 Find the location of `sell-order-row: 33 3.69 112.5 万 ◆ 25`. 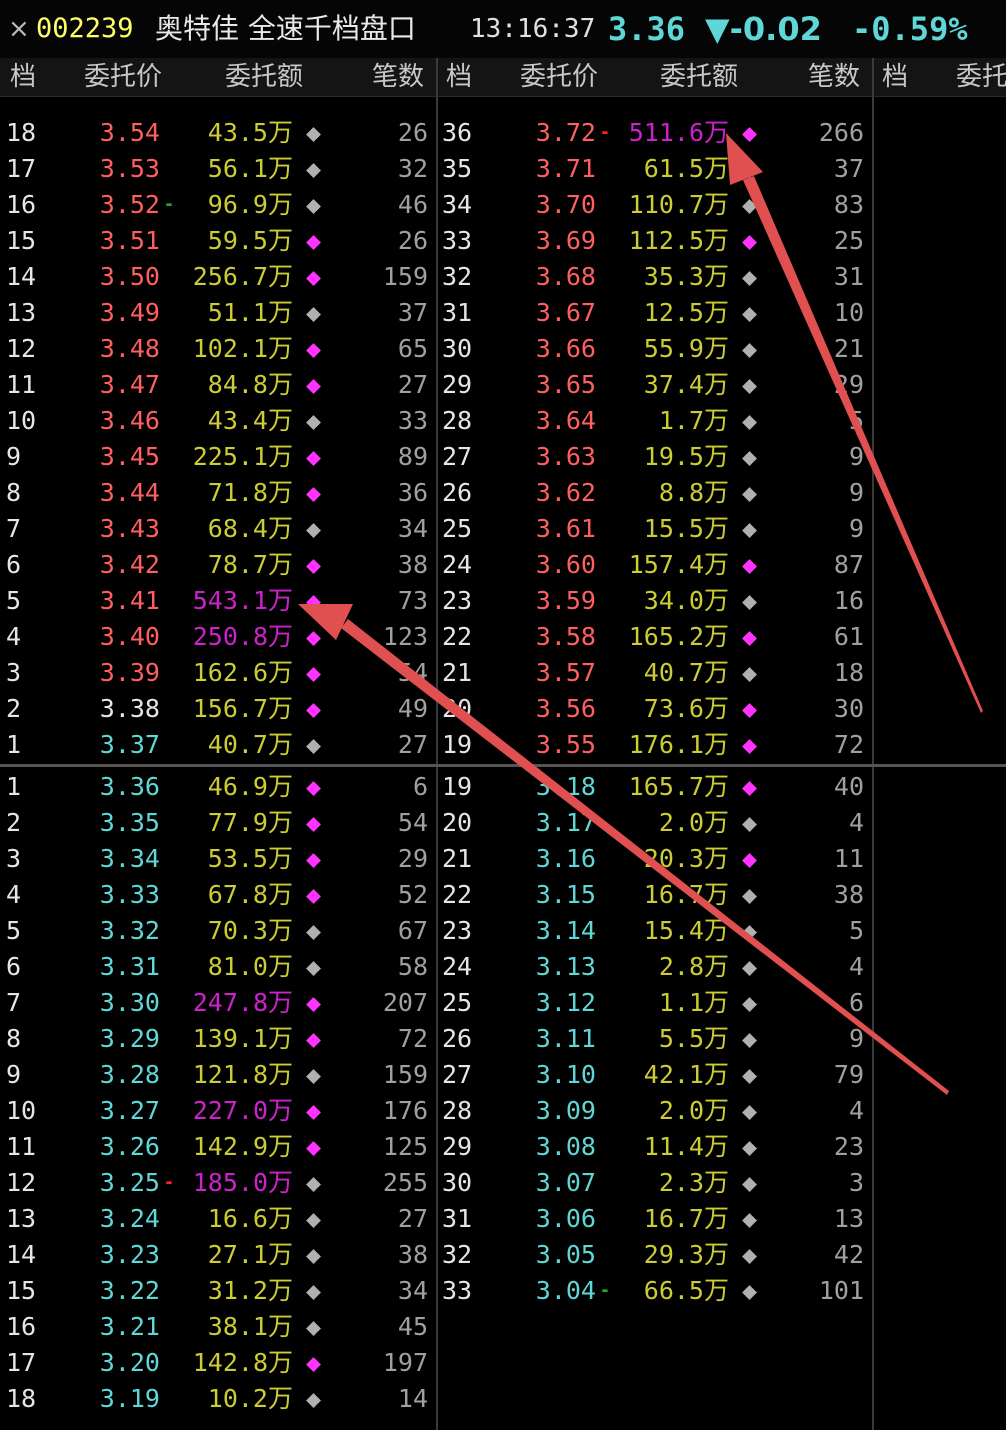

sell-order-row: 33 3.69 112.5 万 ◆ 25 is located at coordinates (653, 241).